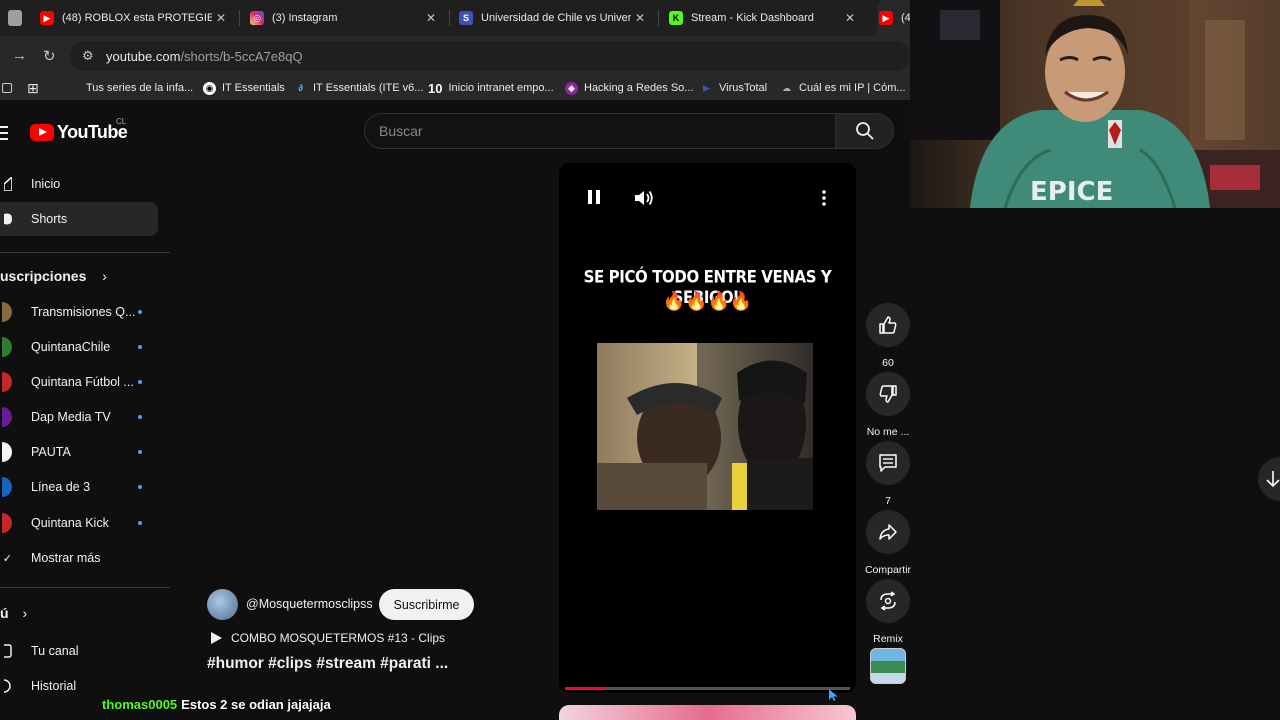 The height and width of the screenshot is (720, 1280). What do you see at coordinates (15, 18) in the screenshot?
I see `tab-search-icon` at bounding box center [15, 18].